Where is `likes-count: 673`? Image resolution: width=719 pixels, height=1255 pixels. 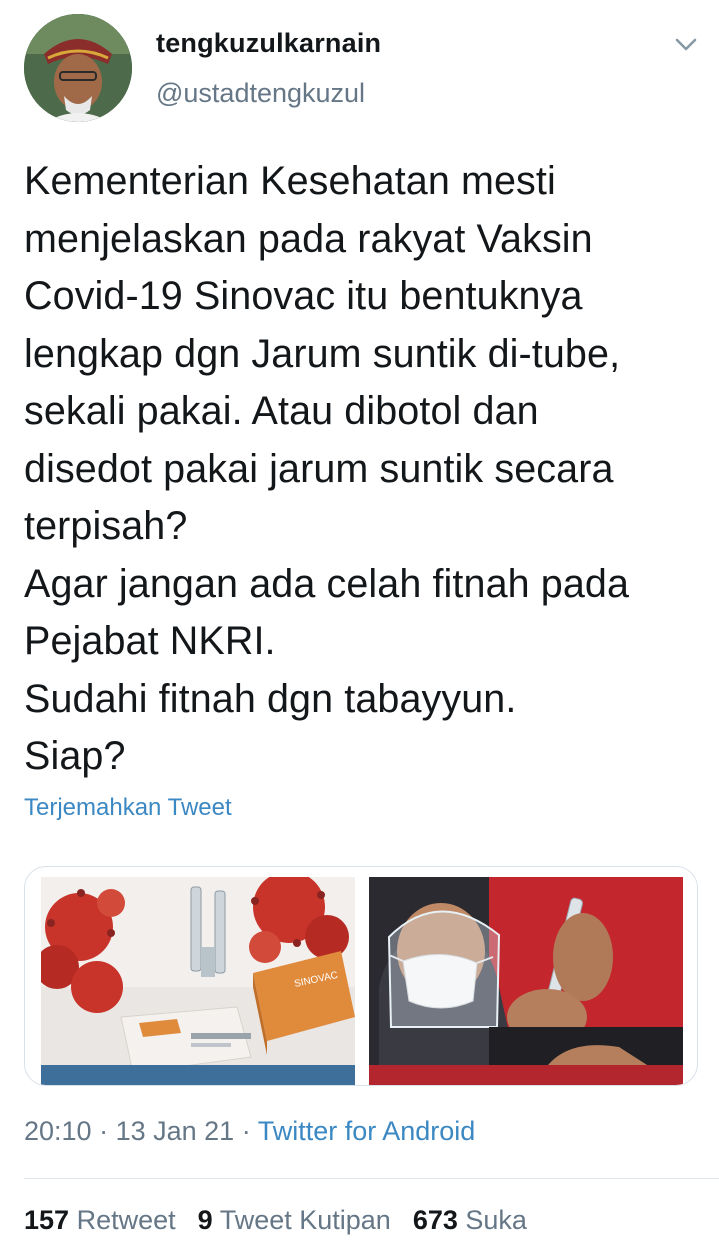 likes-count: 673 is located at coordinates (435, 1220).